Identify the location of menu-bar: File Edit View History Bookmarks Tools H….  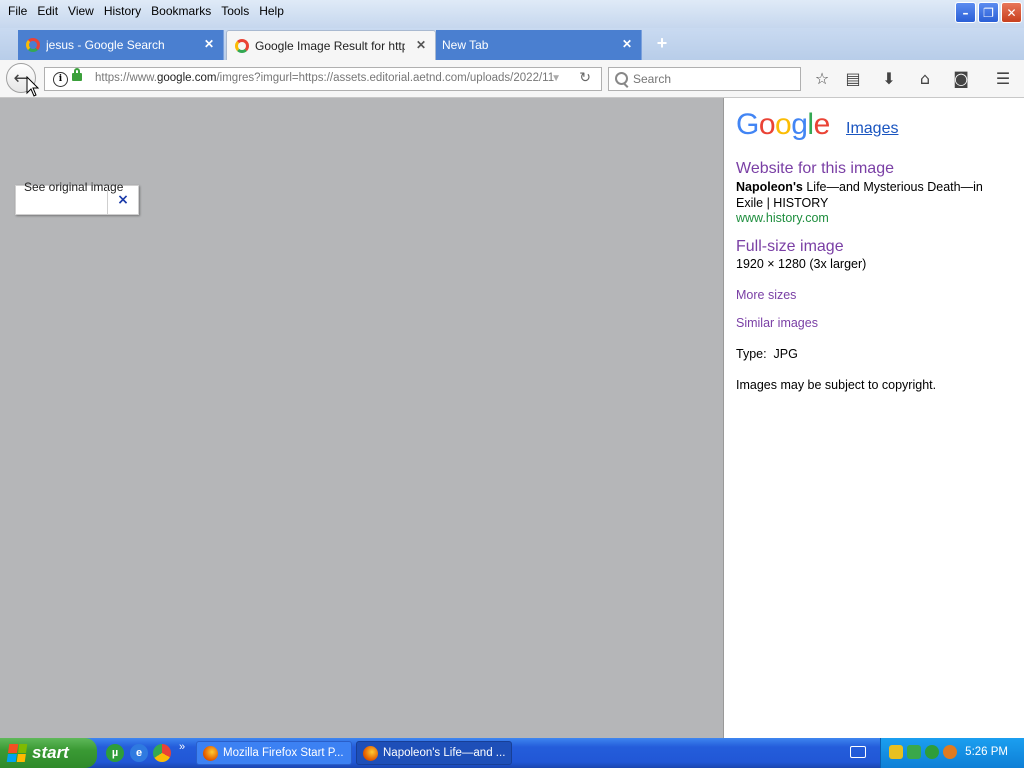
(512, 14).